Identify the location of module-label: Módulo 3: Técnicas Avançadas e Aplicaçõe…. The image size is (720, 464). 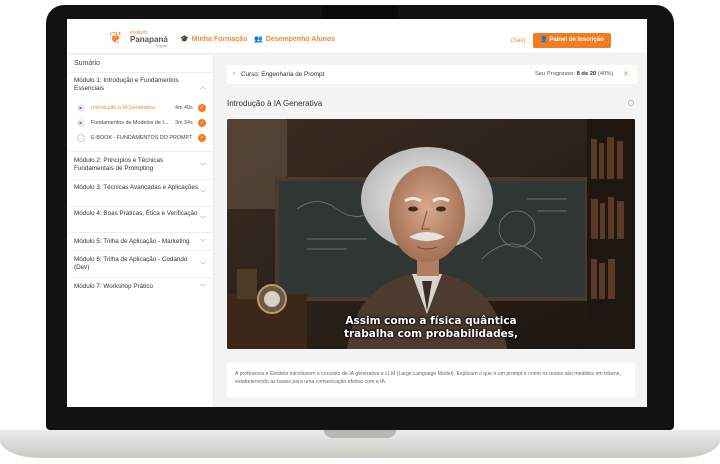
(136, 187).